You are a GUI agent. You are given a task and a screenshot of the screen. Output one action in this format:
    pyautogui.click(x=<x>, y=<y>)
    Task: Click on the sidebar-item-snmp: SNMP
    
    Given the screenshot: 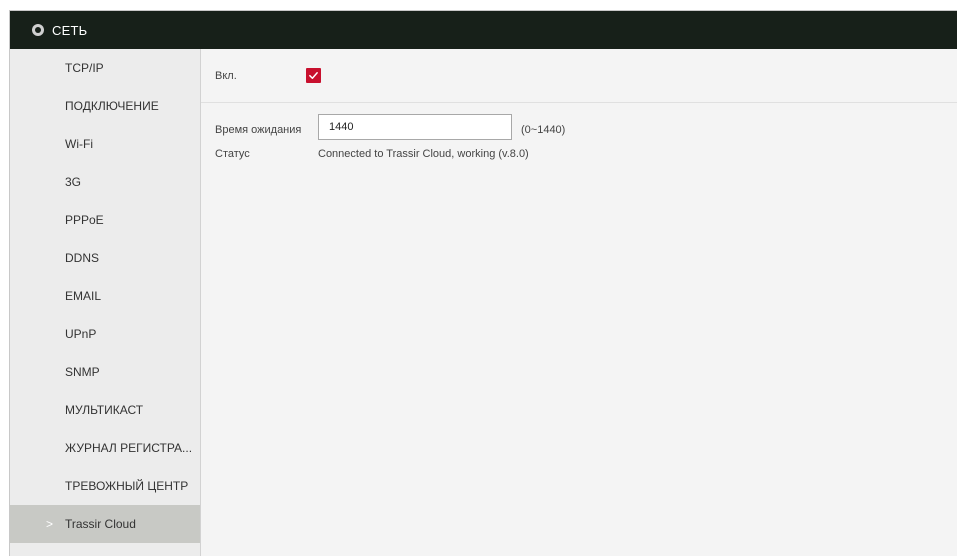 What is the action you would take?
    pyautogui.click(x=105, y=372)
    